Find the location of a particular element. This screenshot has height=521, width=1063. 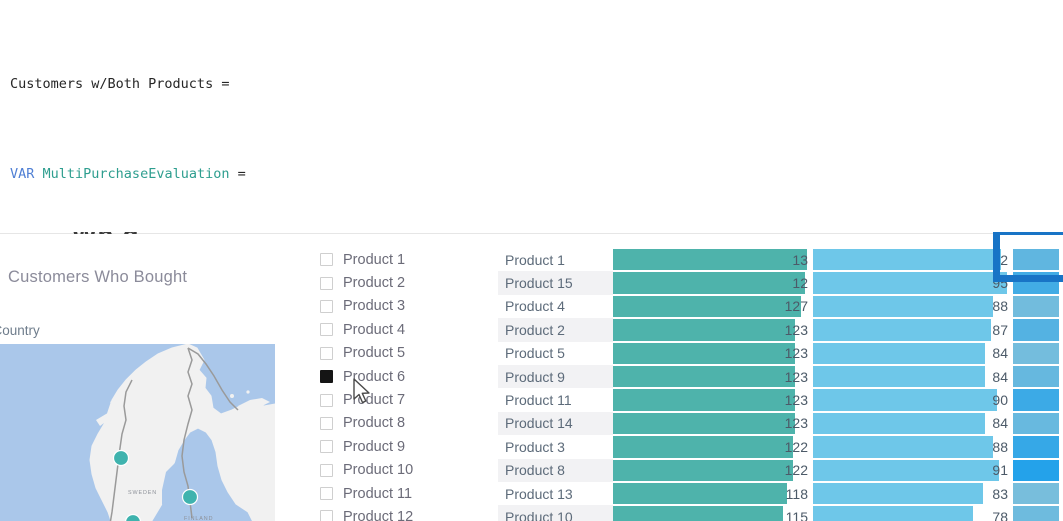

table-row: Product 11 123 90 is located at coordinates (780, 400).